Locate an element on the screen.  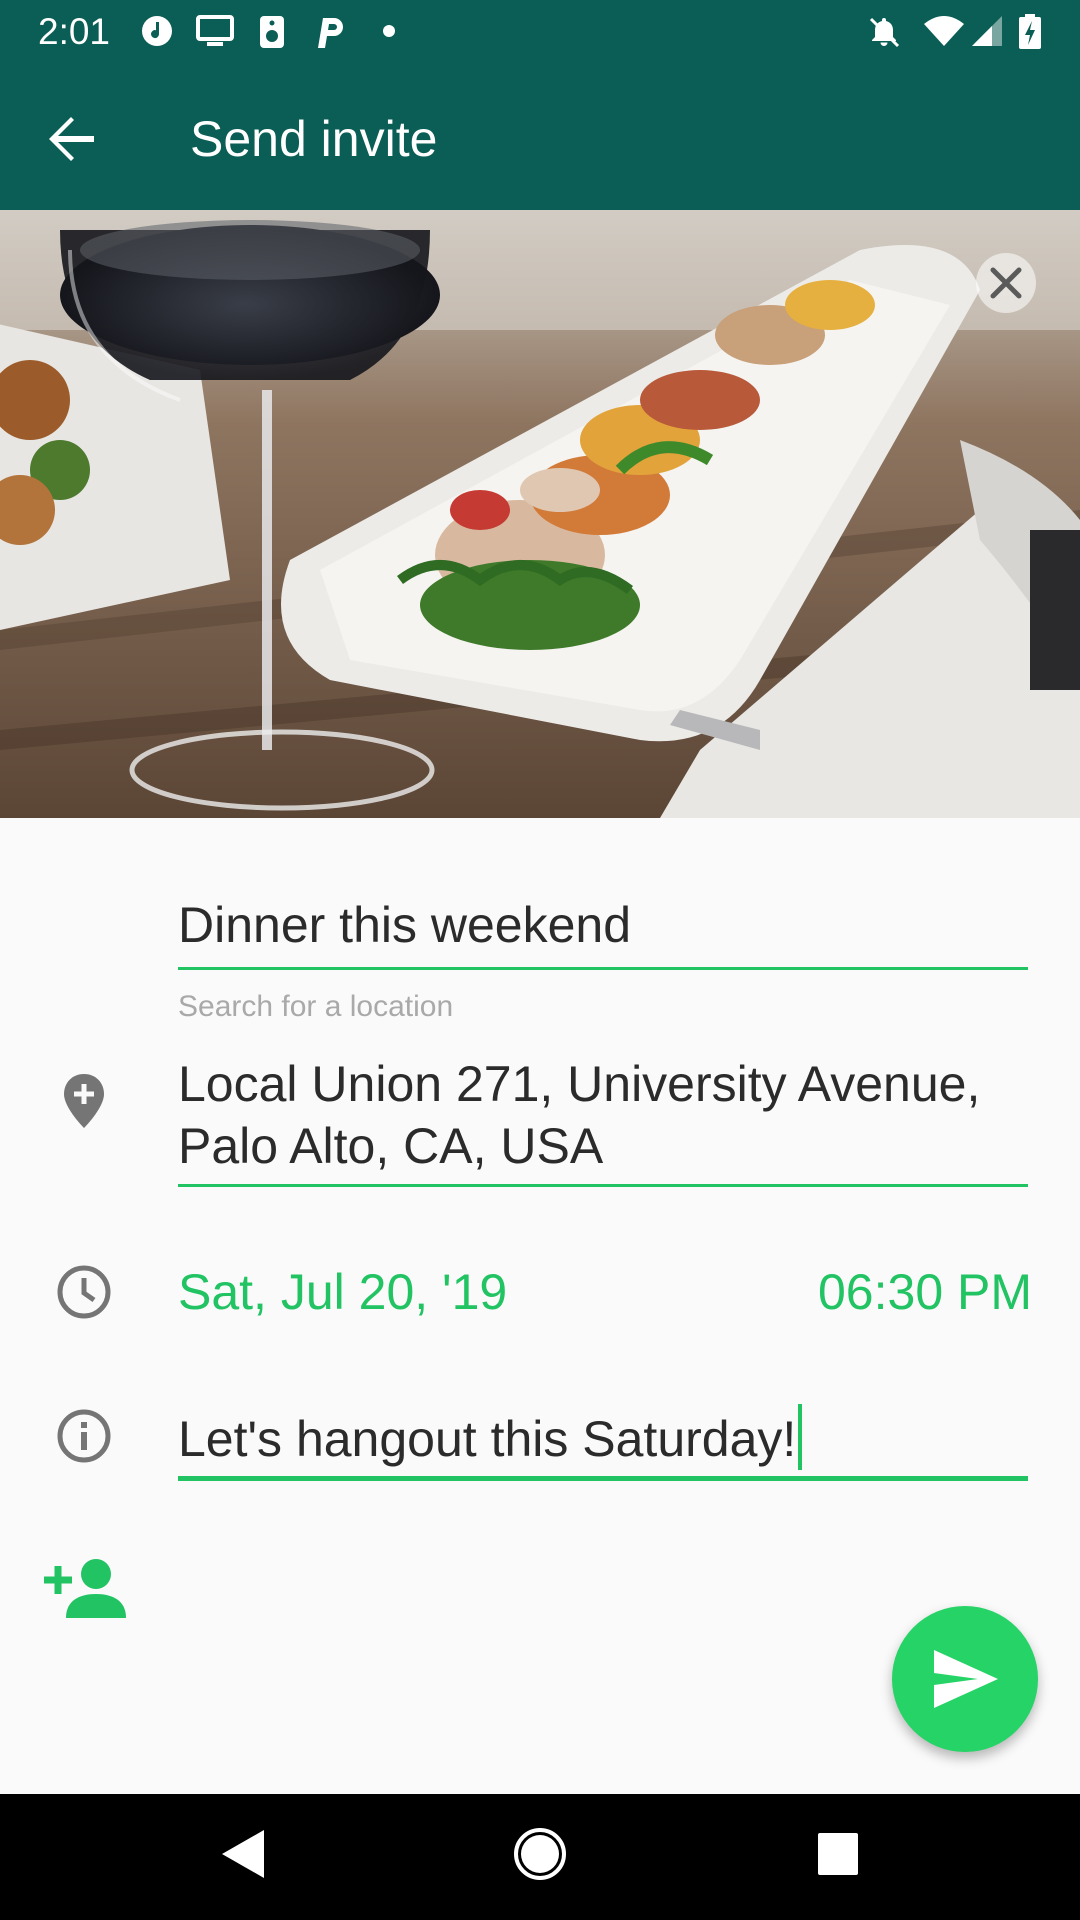
speaker-icon is located at coordinates (272, 32).